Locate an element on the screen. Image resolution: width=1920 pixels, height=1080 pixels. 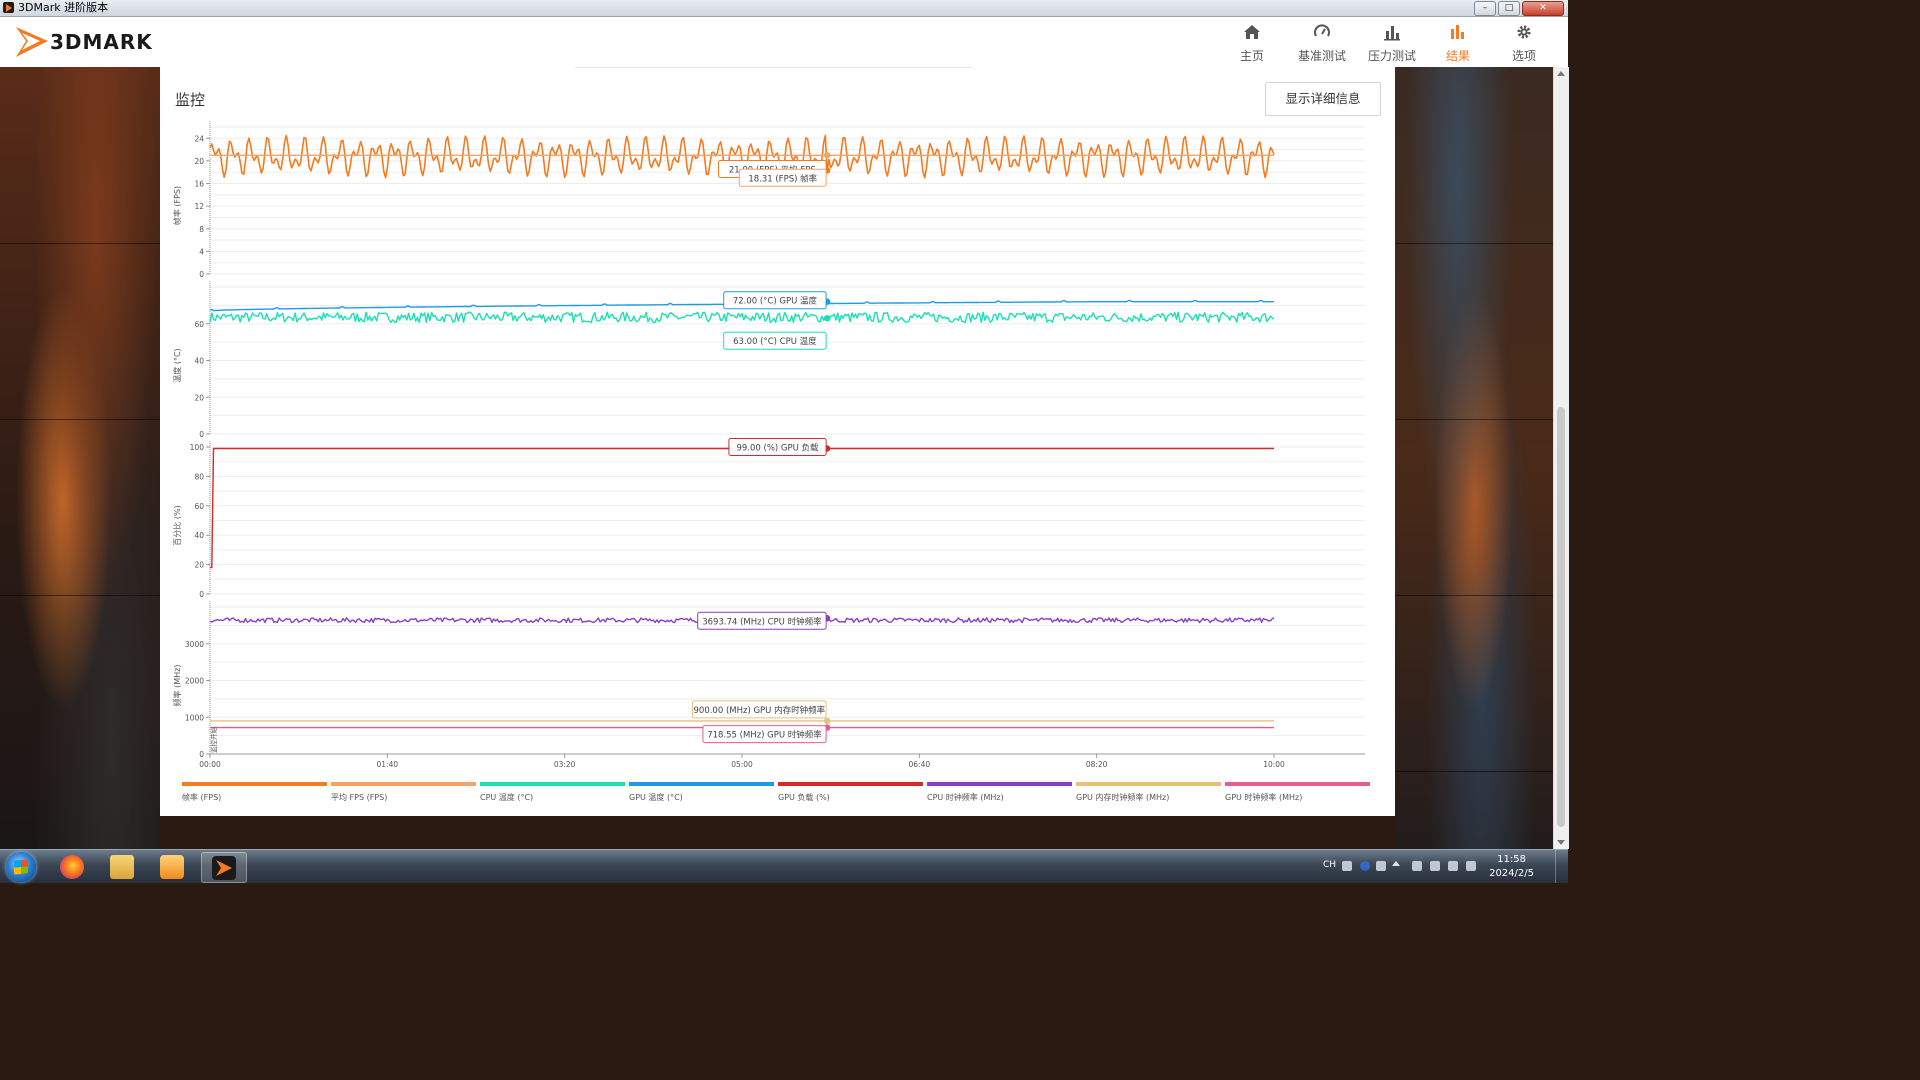
tooltip-text: 99.00 (%) GPU 负载 is located at coordinates (777, 447).